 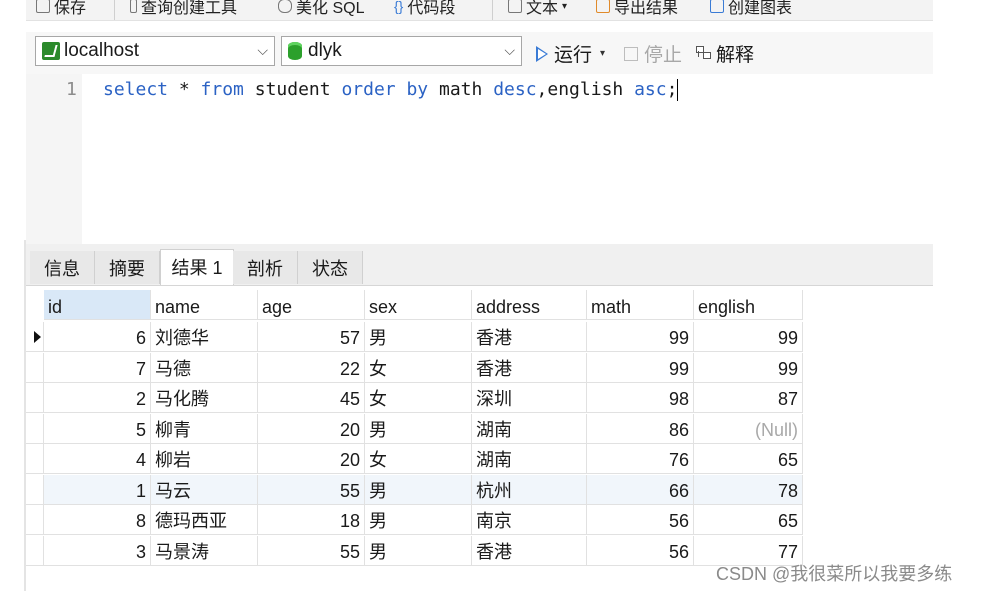 I want to click on cell-age: 45, so click(x=311, y=398).